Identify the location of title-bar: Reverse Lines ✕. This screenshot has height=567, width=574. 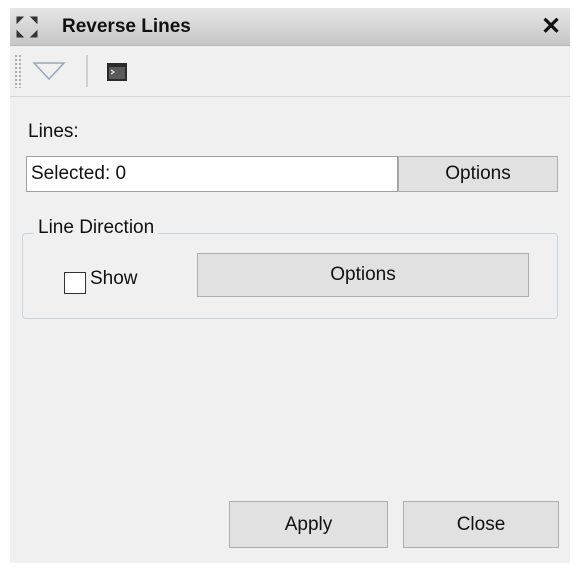
(290, 27).